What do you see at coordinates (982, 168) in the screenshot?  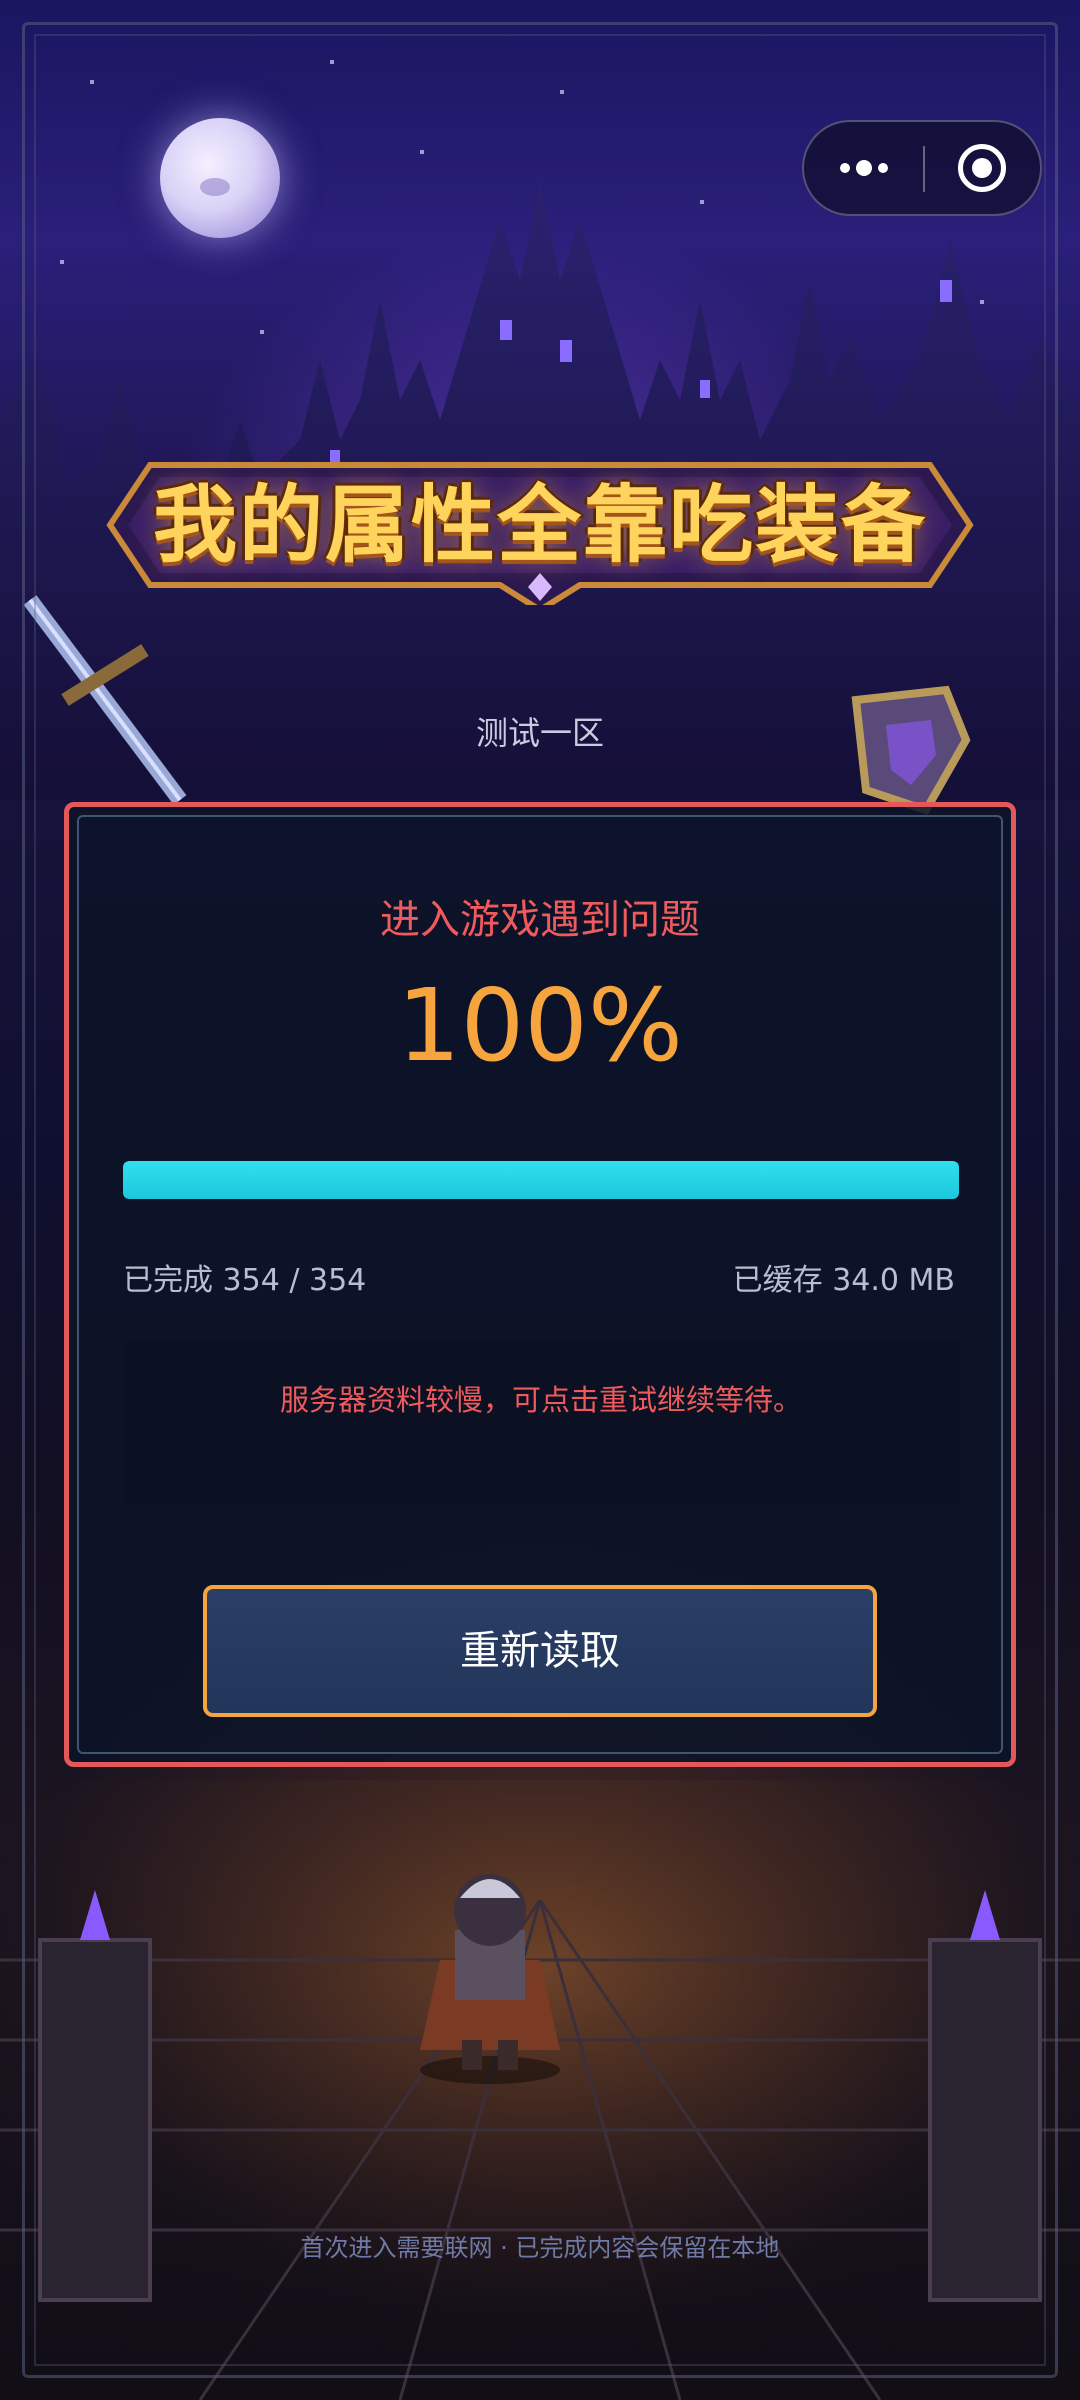 I see `close-target-icon` at bounding box center [982, 168].